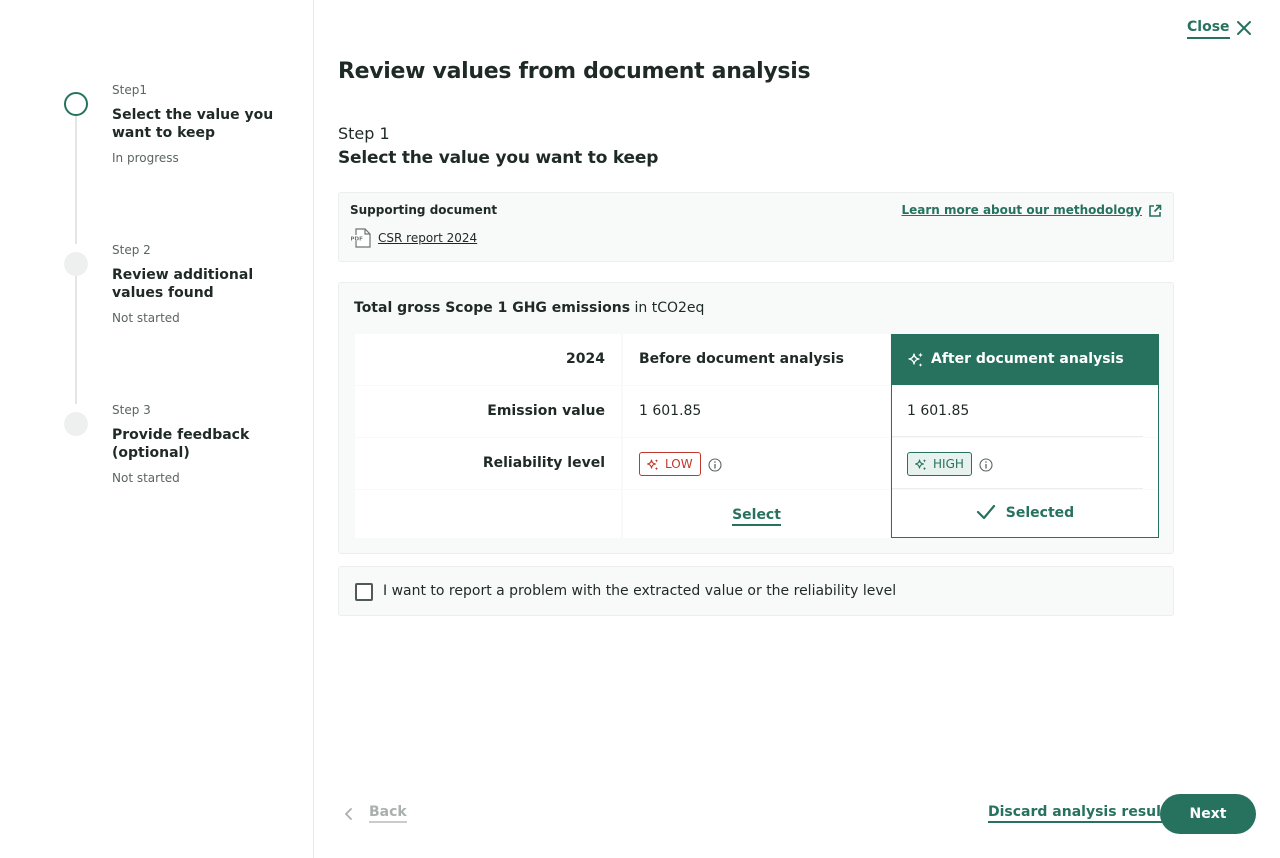 The image size is (1280, 858). I want to click on step-2-indicator, so click(76, 264).